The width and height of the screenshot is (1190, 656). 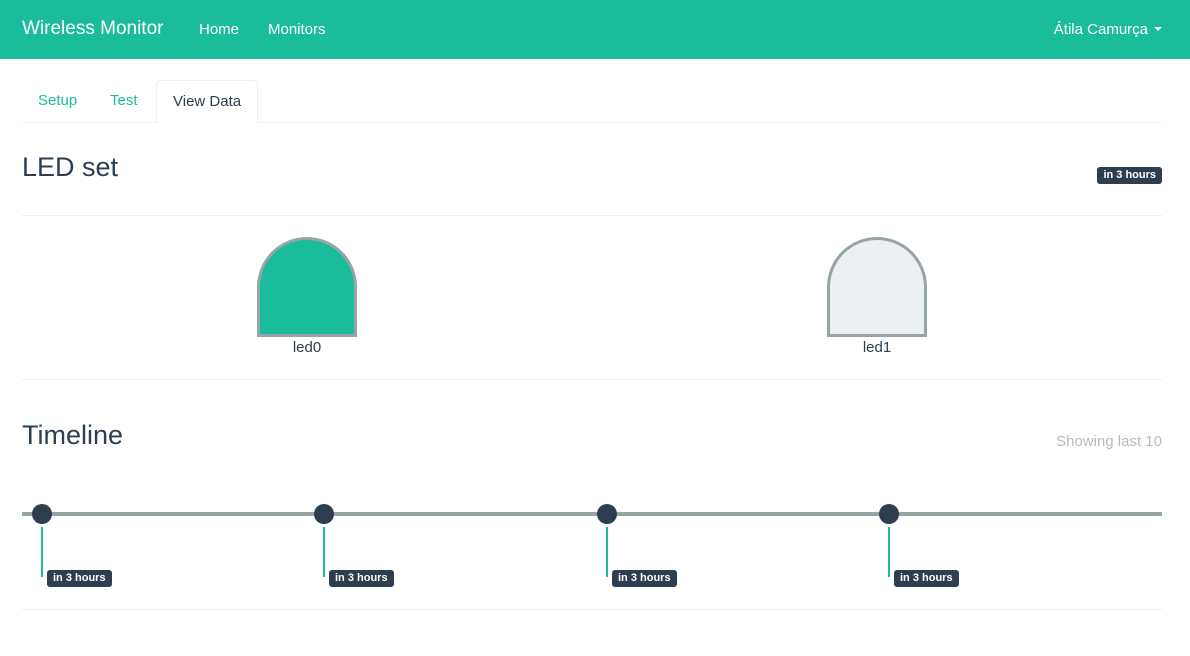 I want to click on nav-home-link: Home, so click(x=219, y=29).